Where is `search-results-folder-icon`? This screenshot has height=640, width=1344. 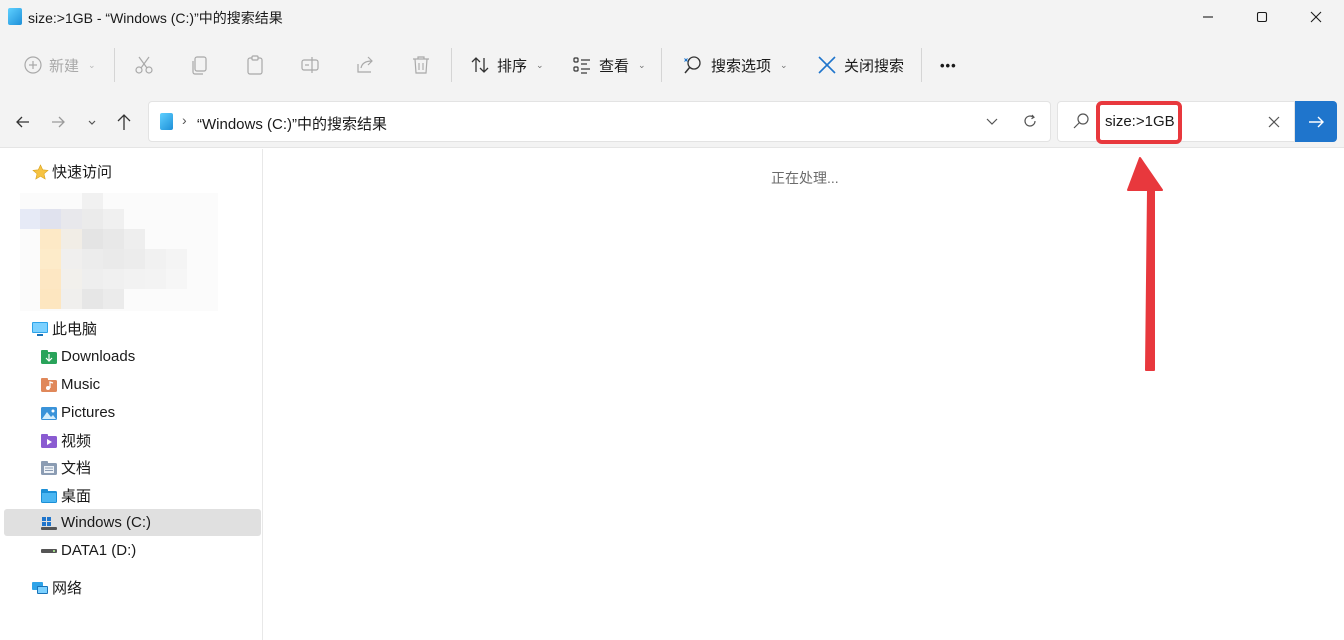 search-results-folder-icon is located at coordinates (166, 121).